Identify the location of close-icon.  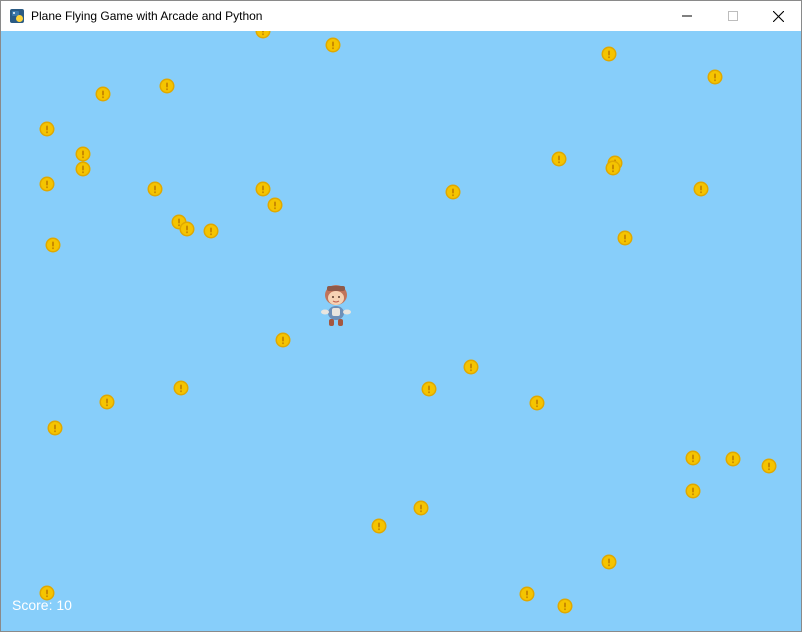
(778, 16).